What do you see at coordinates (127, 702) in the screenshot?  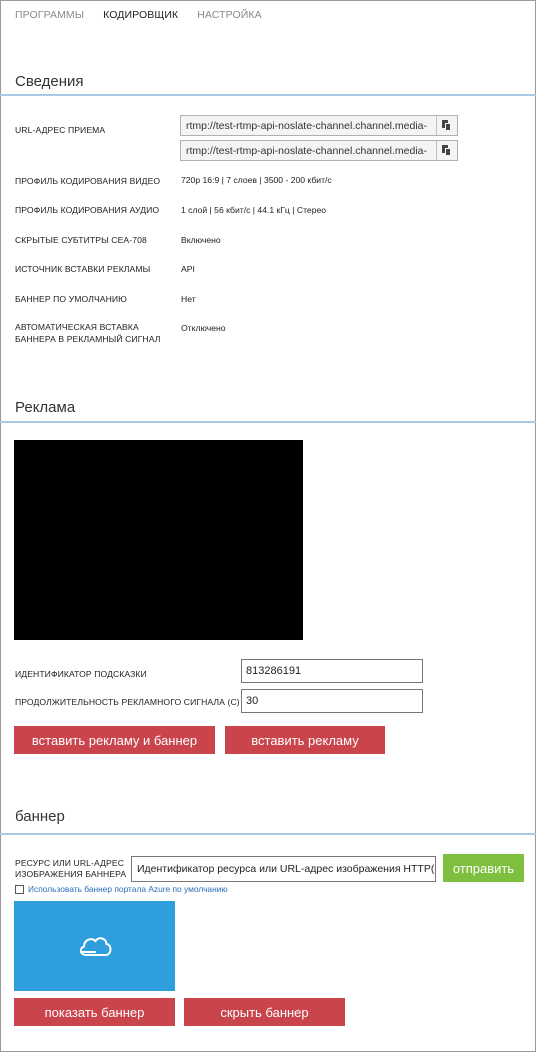 I see `ad-duration-label: ПРОДОЛЖИТЕЛЬНОСТЬ РЕКЛАМНОГО СИГНАЛА (С)` at bounding box center [127, 702].